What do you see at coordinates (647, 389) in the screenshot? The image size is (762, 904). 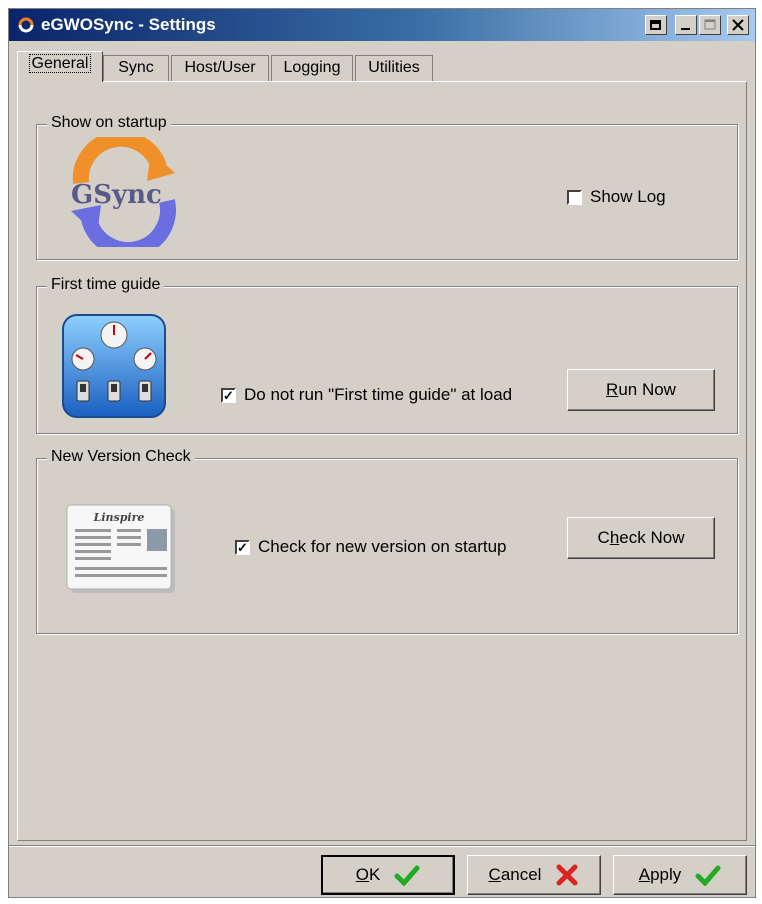 I see `run-now-label-rest: un Now` at bounding box center [647, 389].